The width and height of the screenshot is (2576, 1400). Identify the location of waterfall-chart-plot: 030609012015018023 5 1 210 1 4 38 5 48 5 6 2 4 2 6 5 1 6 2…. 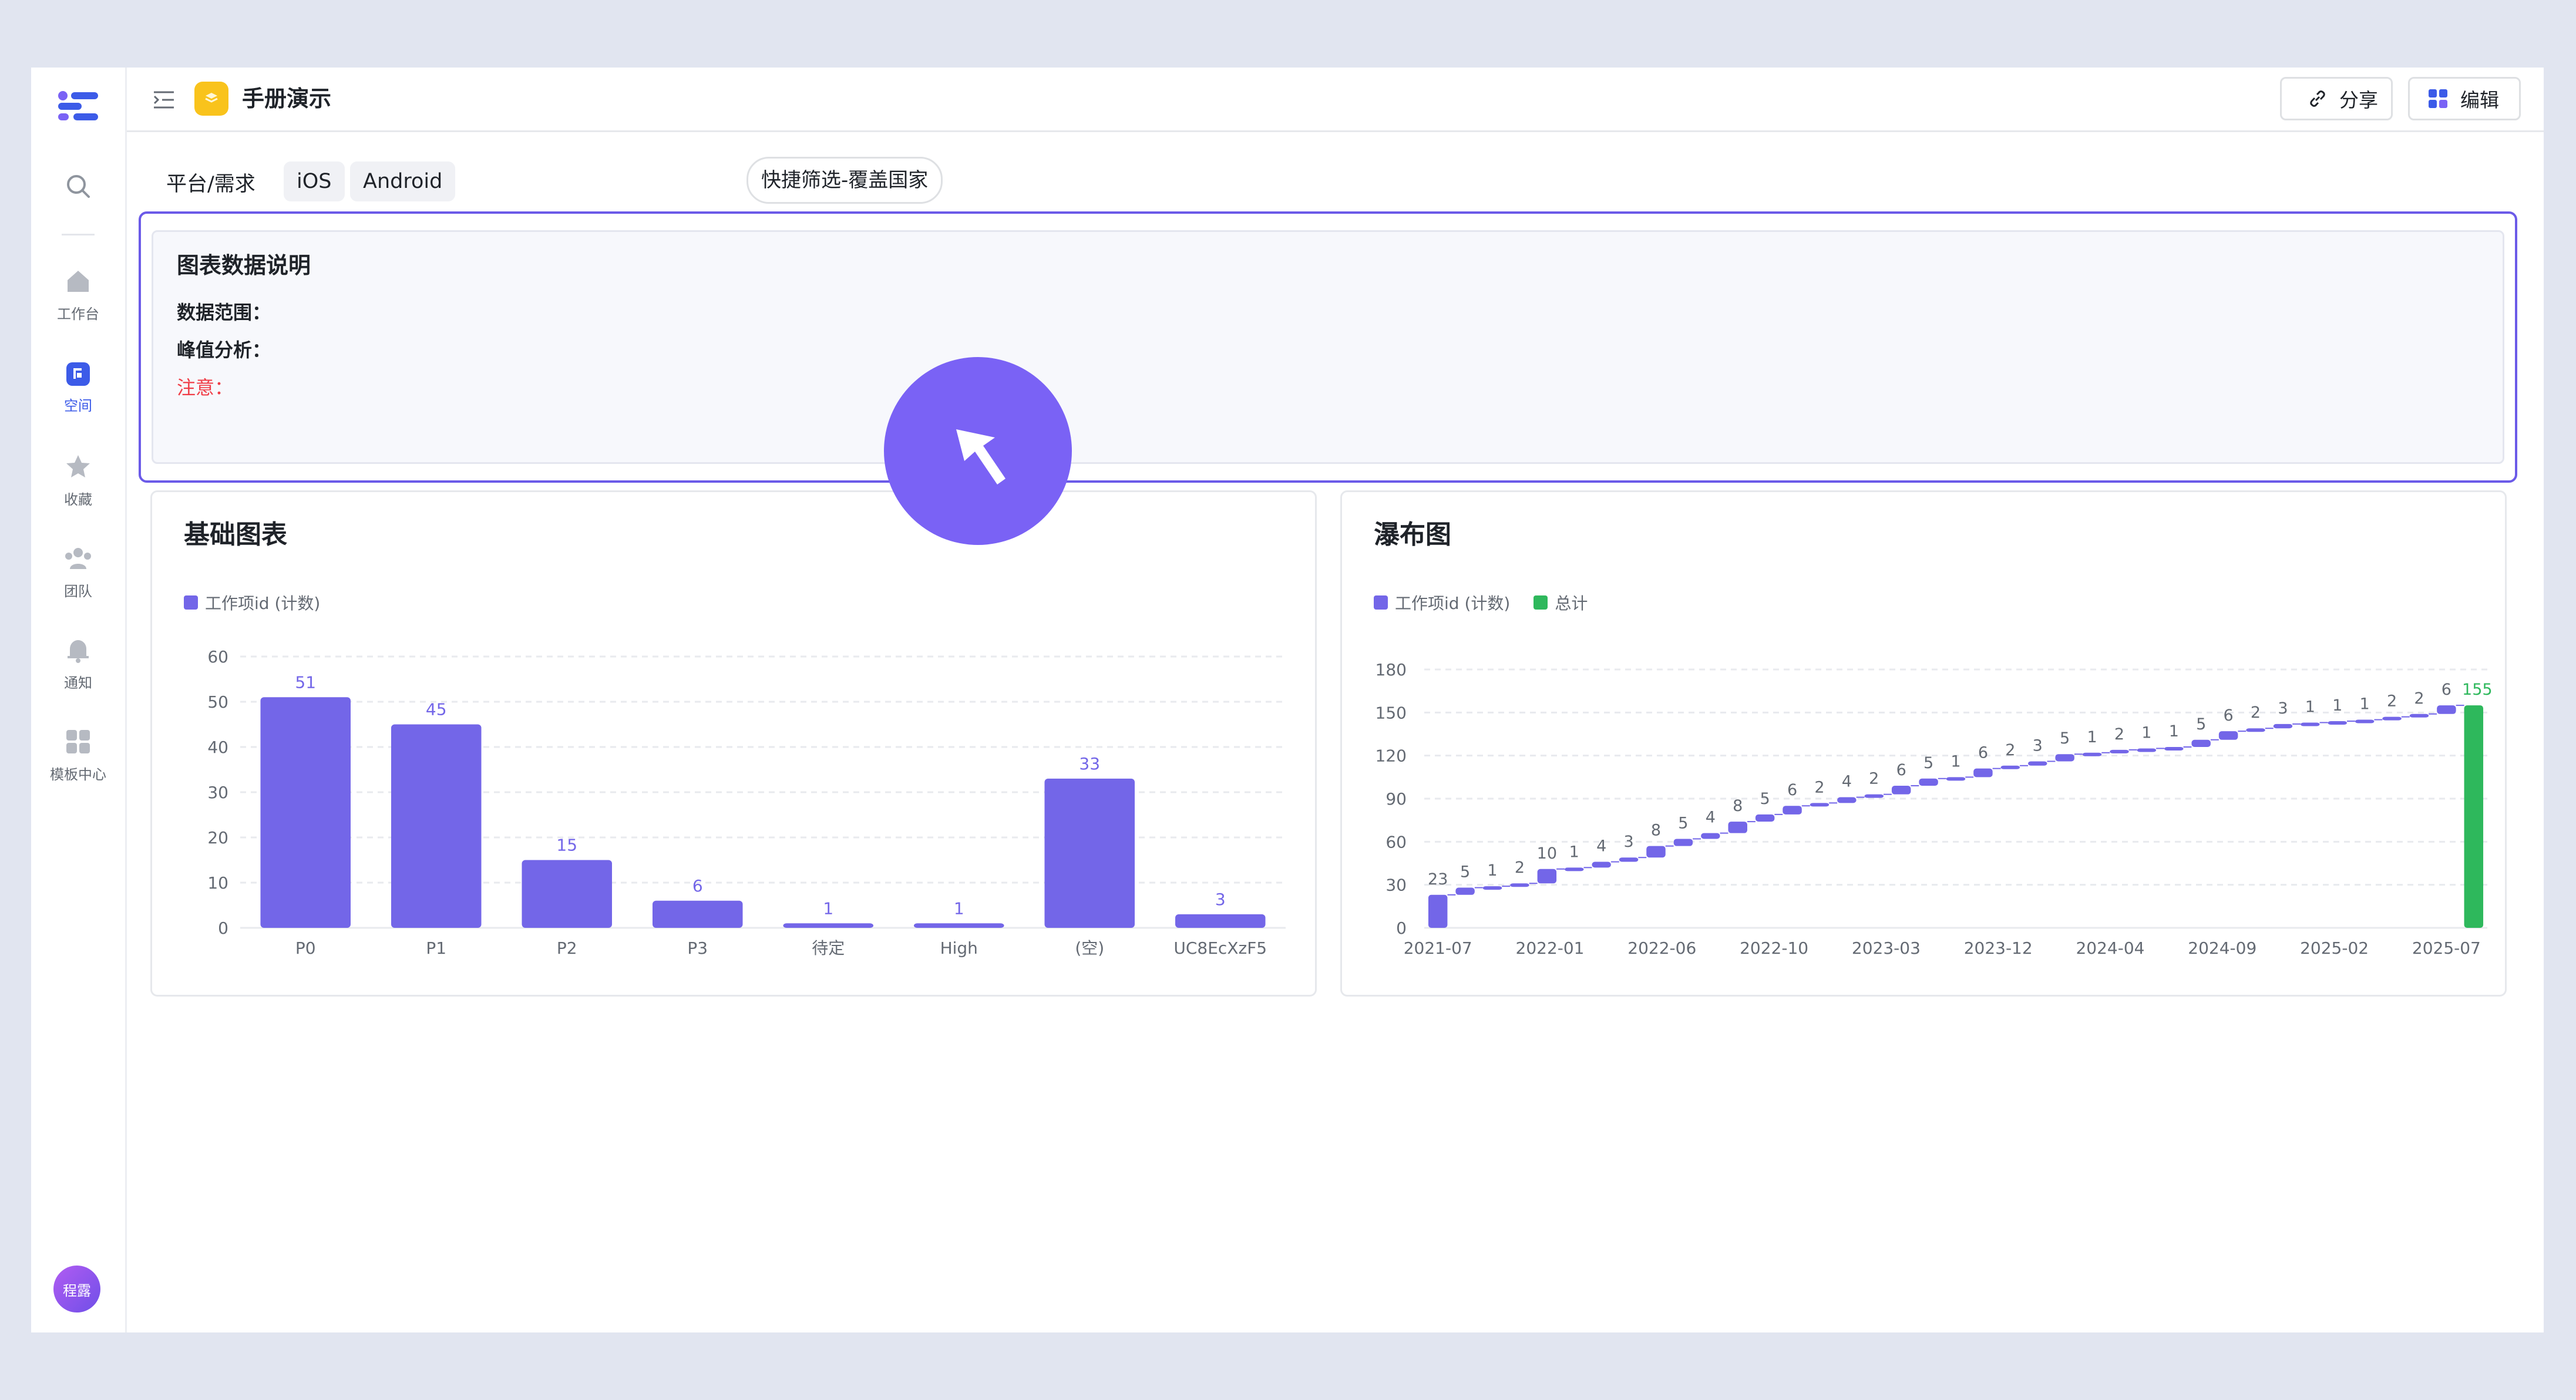
(1934, 809).